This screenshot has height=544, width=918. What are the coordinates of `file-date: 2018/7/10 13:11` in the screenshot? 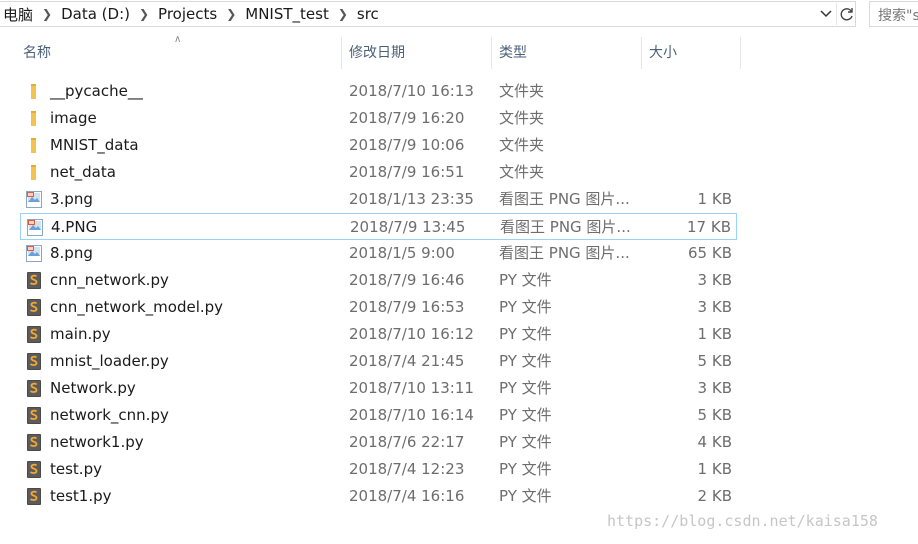 It's located at (411, 388).